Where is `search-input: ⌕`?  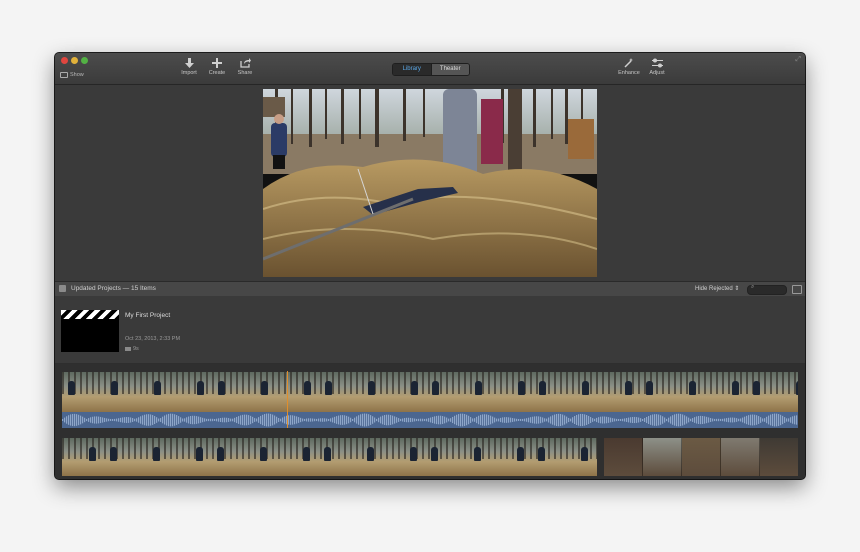 search-input: ⌕ is located at coordinates (767, 289).